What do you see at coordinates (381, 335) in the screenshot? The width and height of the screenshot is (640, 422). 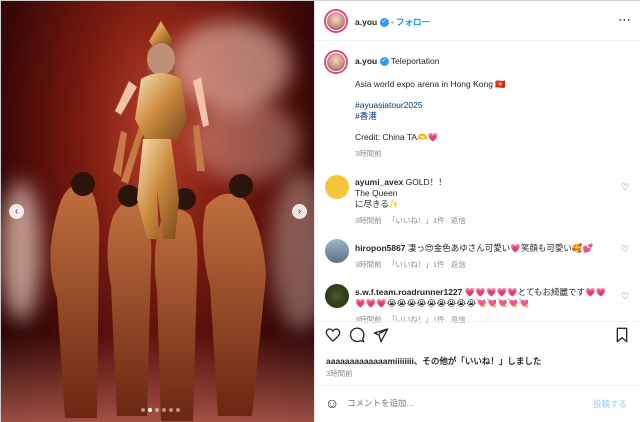 I see `share-icon` at bounding box center [381, 335].